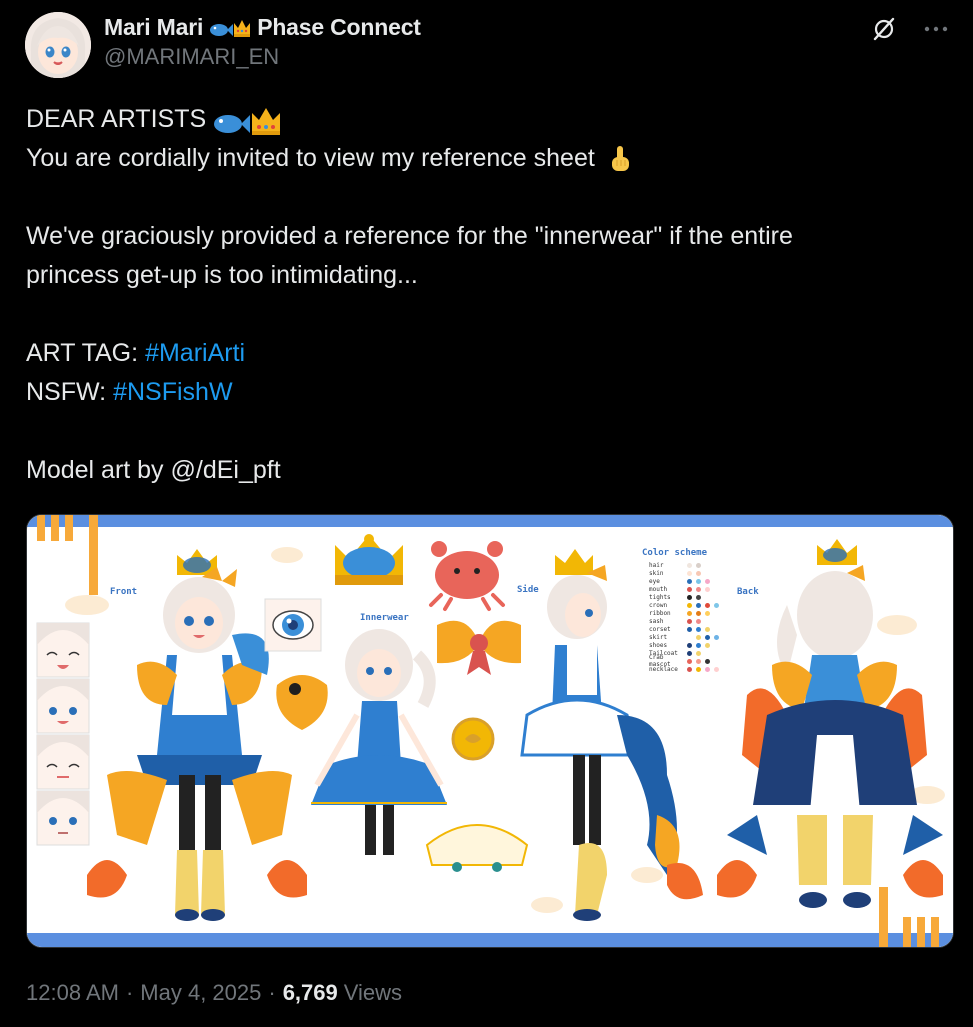 The image size is (973, 1027). What do you see at coordinates (195, 353) in the screenshot?
I see `art-tag-hashtag: #MariArti` at bounding box center [195, 353].